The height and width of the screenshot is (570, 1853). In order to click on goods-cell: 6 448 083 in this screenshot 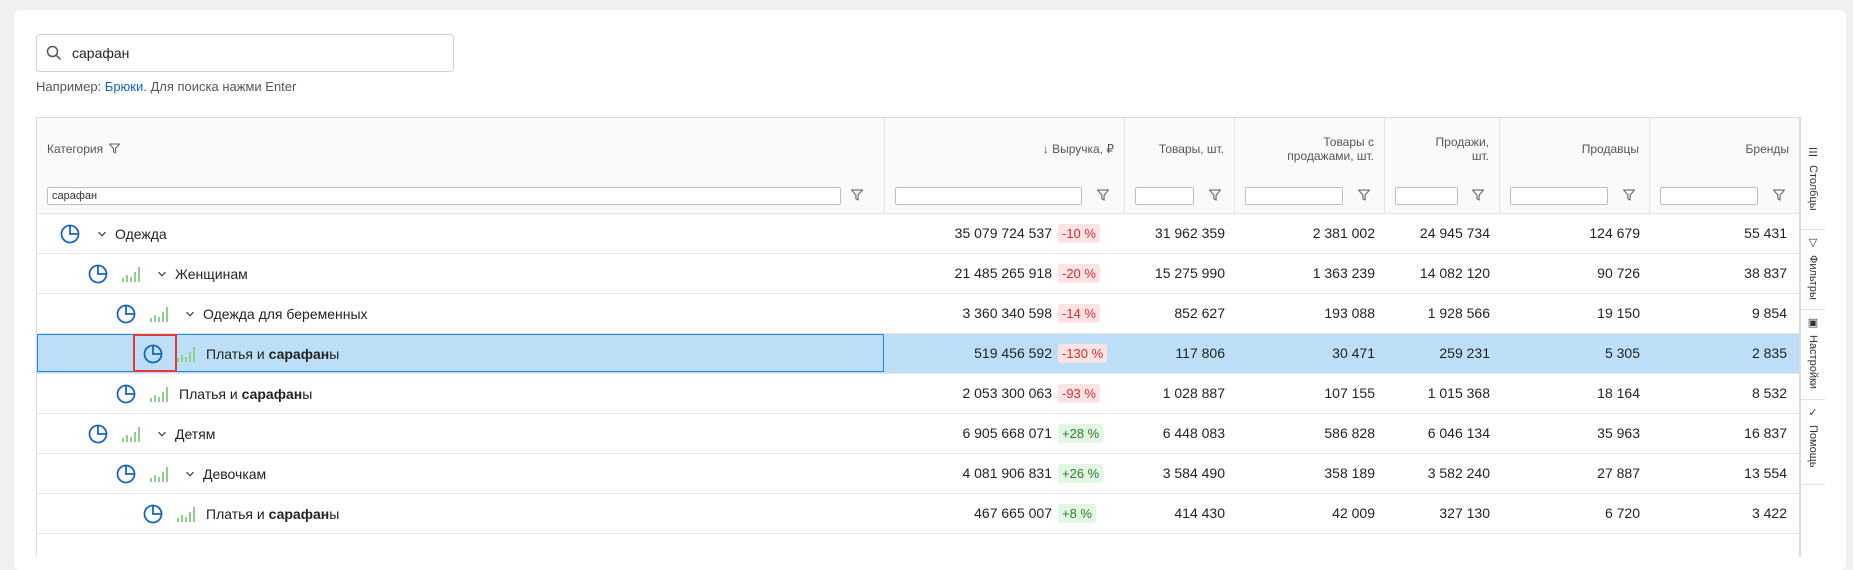, I will do `click(1193, 433)`.